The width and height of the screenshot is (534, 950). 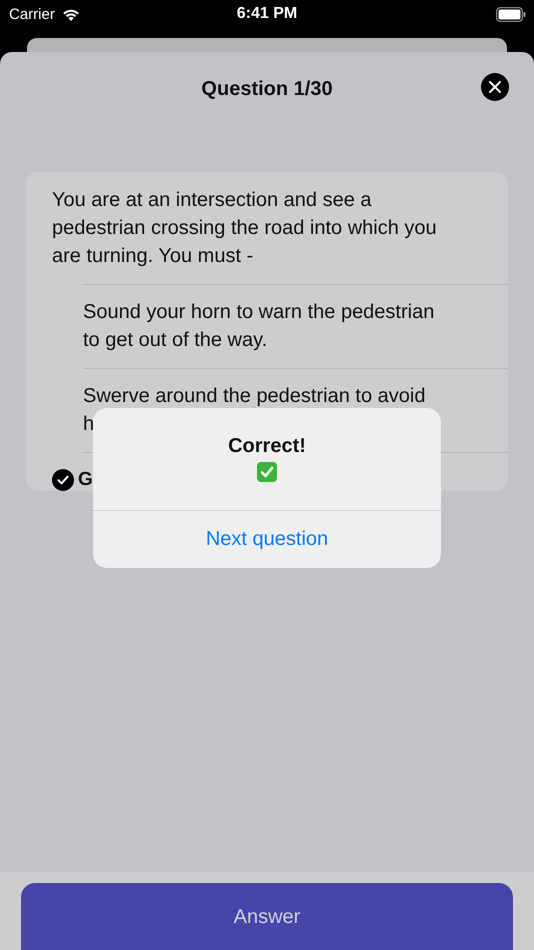 What do you see at coordinates (267, 446) in the screenshot?
I see `alert-title: Correct!` at bounding box center [267, 446].